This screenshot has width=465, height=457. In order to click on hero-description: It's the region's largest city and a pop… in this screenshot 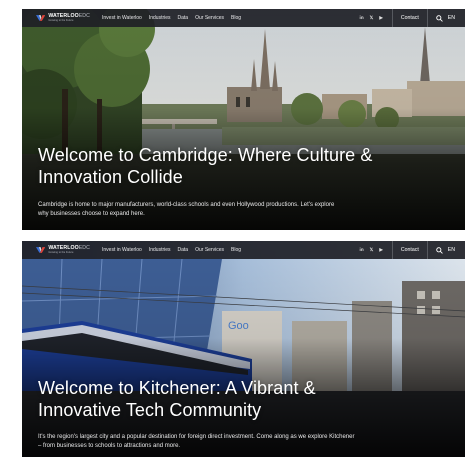, I will do `click(196, 441)`.